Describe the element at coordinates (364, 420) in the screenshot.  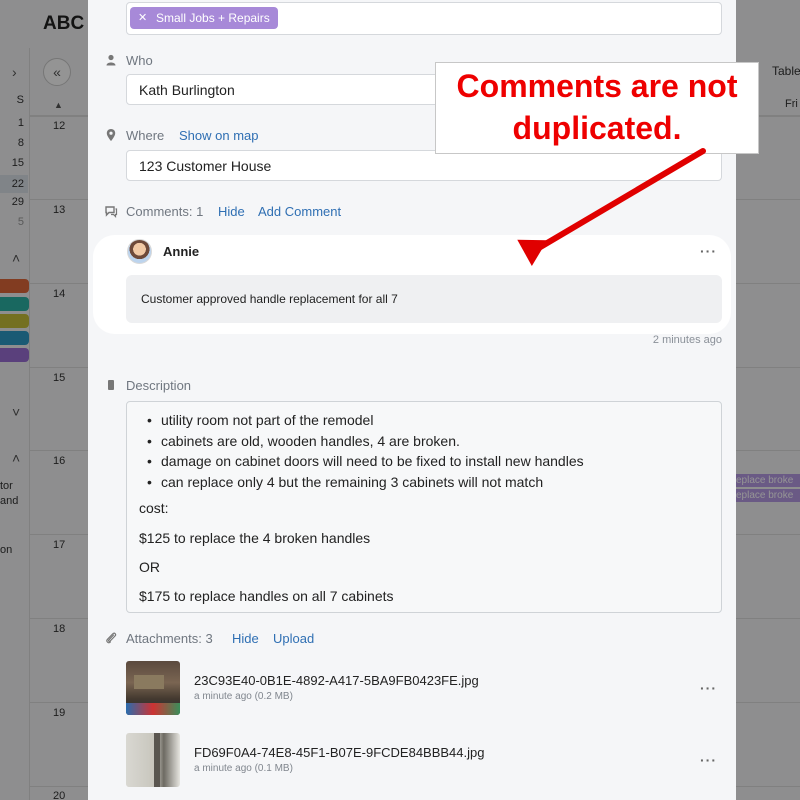
I see `description-bullet: utility room not part of the remodel` at that location.